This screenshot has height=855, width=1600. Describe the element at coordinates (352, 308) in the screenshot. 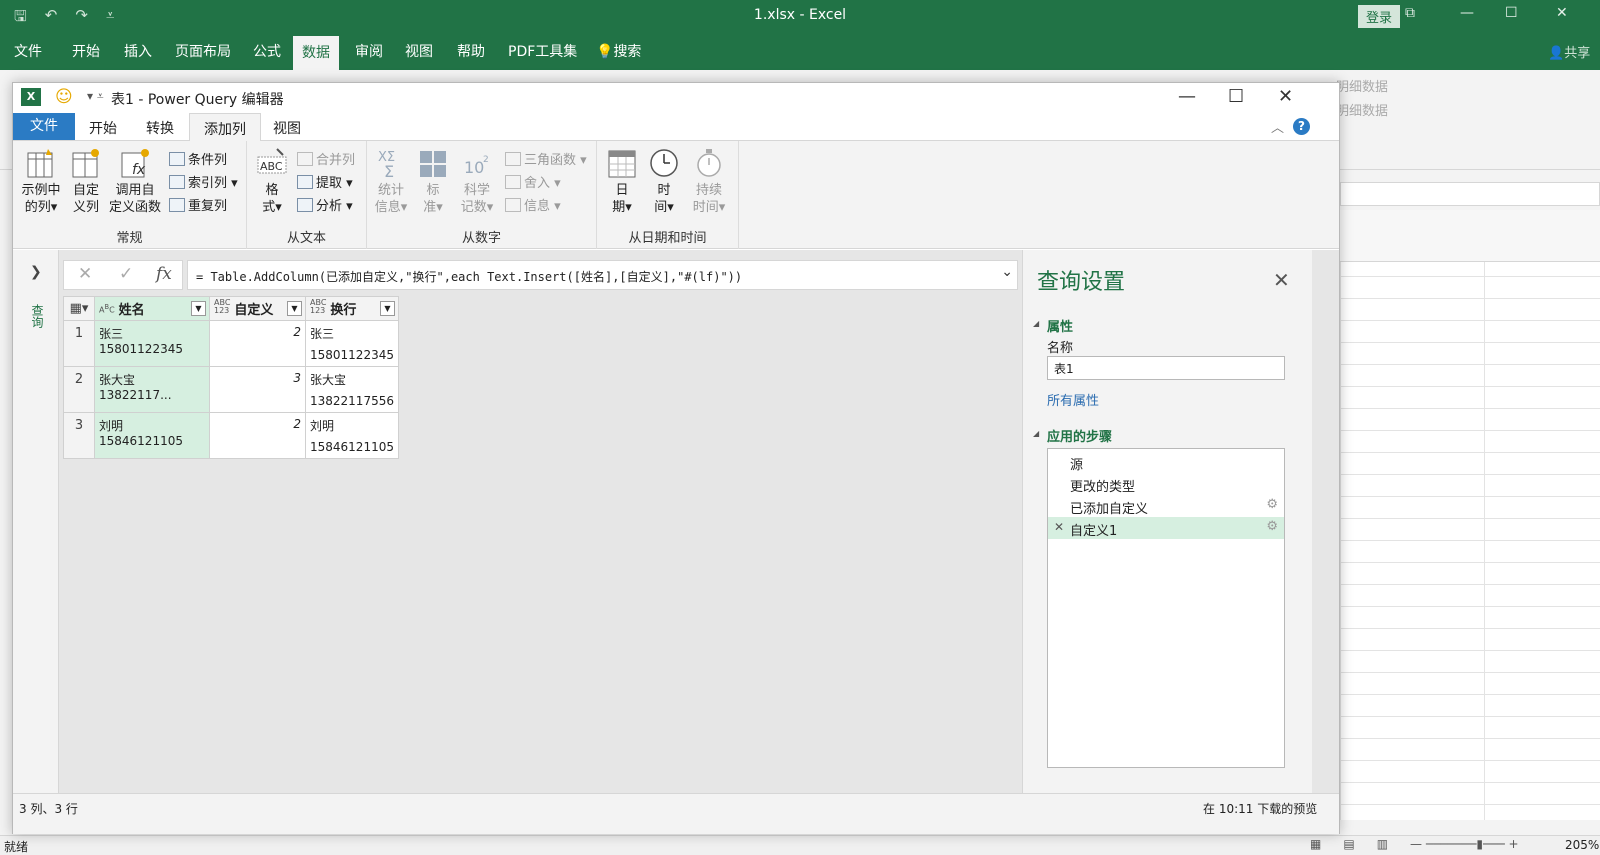

I see `column-header-wrap: ABC 123 换行 ▼` at that location.